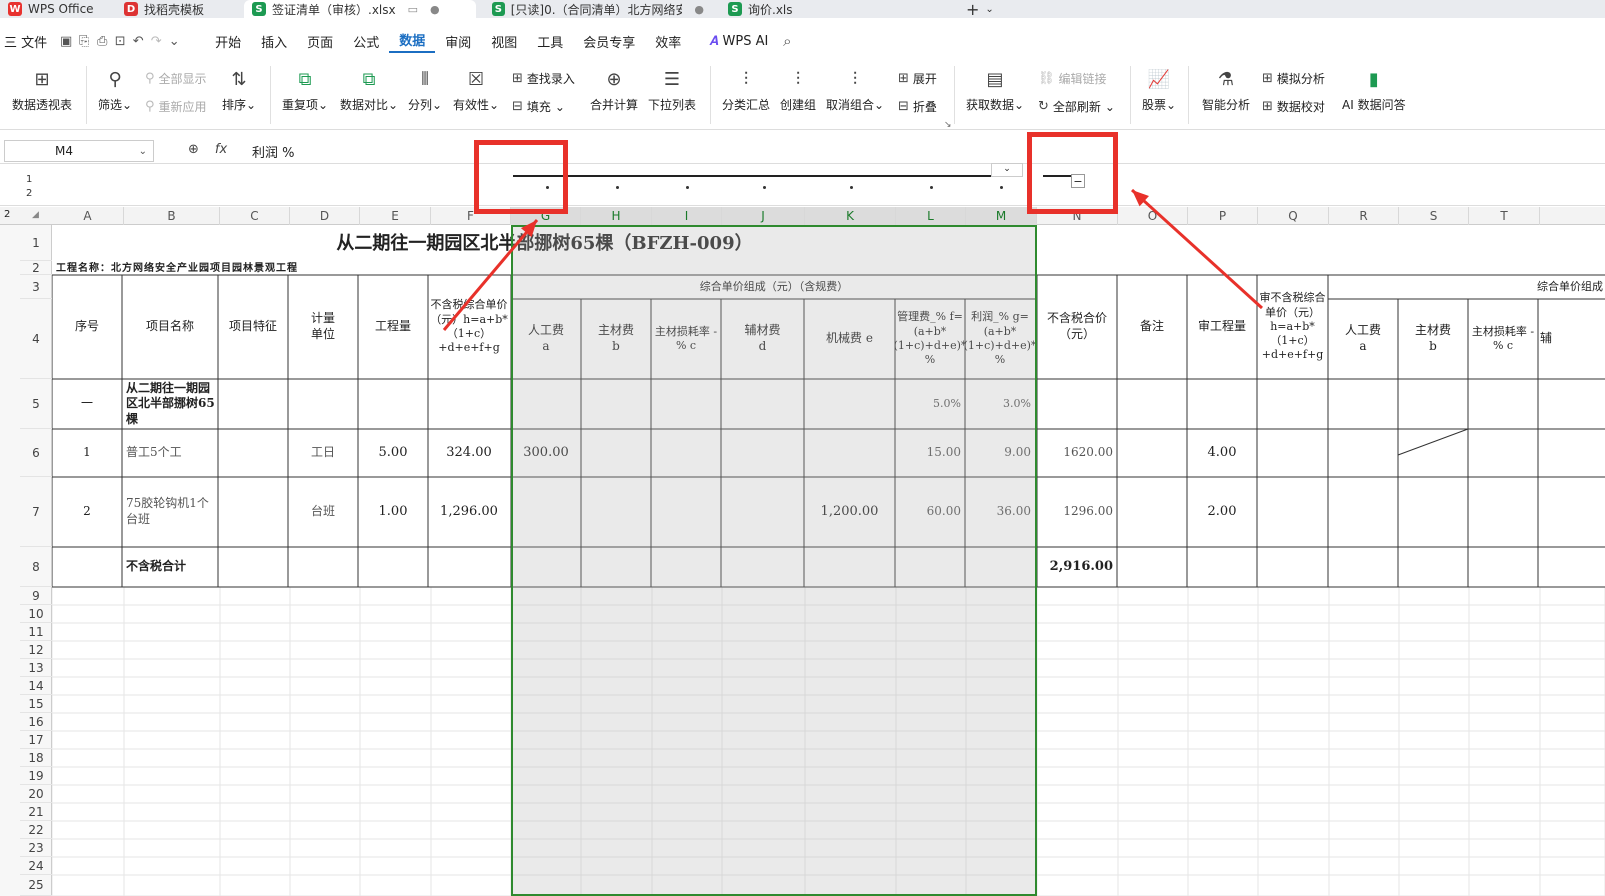  Describe the element at coordinates (156, 41) in the screenshot. I see `redo-icon: ↷` at that location.